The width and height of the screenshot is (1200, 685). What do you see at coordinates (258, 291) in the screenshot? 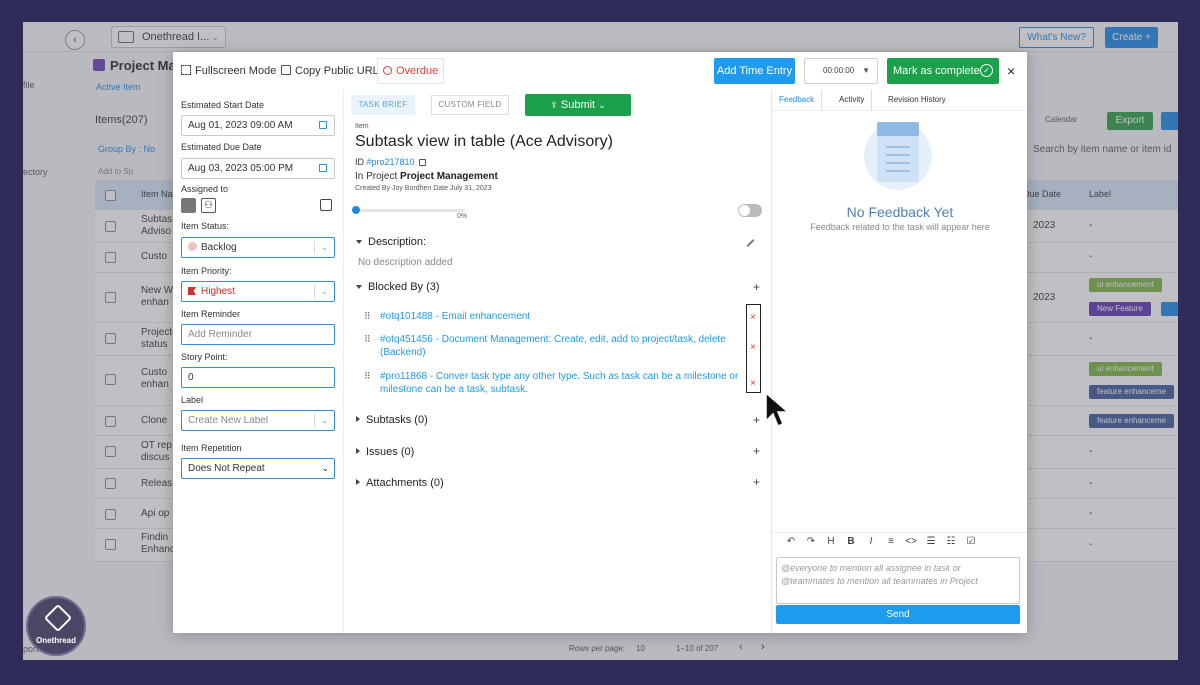
I see `item-priority-select: Highest ⌄` at bounding box center [258, 291].